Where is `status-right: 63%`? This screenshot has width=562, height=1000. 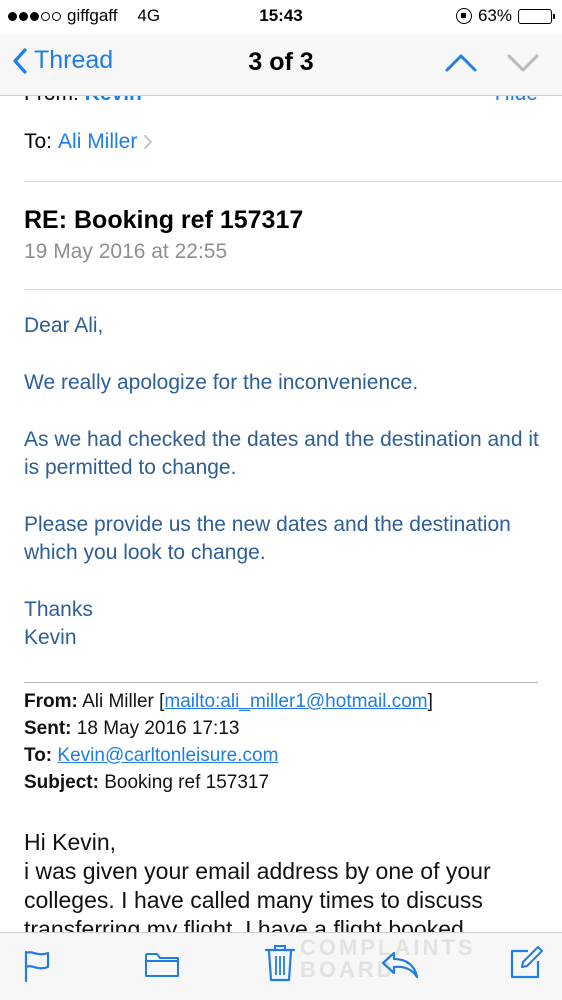 status-right: 63% is located at coordinates (505, 16).